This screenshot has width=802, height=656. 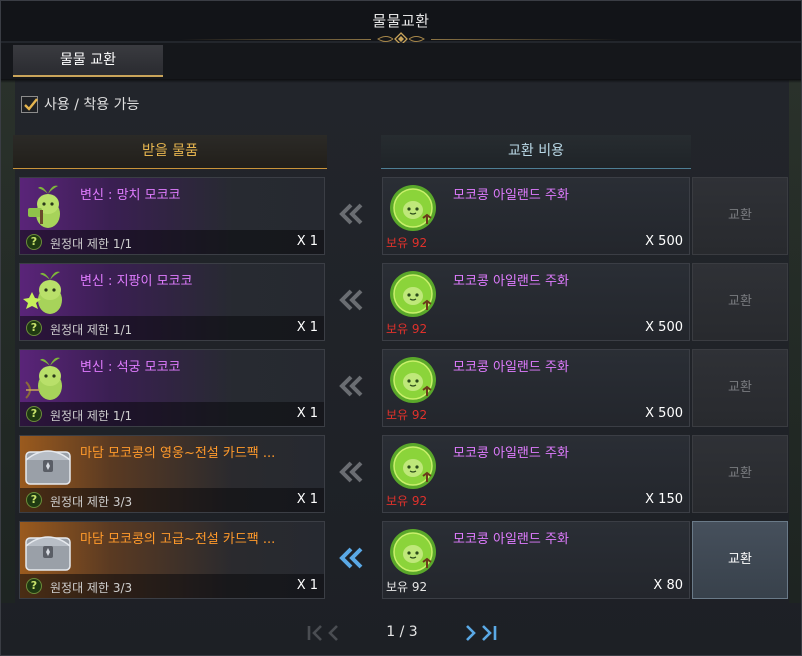 I want to click on title-divider-right, so click(x=526, y=39).